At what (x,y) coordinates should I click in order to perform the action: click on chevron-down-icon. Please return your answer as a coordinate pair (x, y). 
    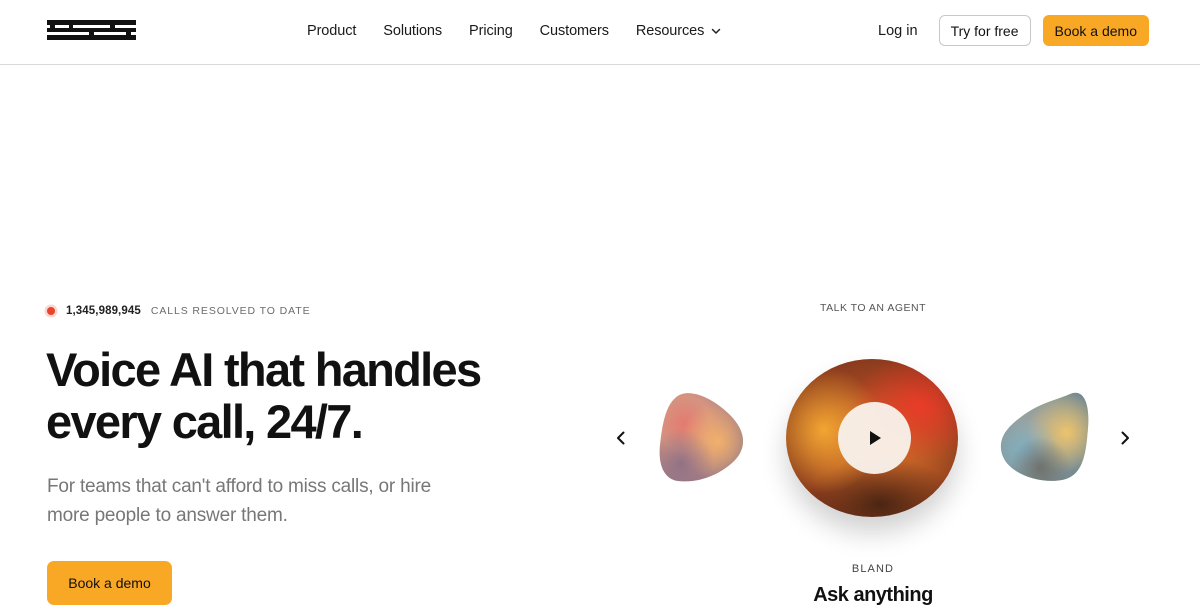
    Looking at the image, I should click on (716, 31).